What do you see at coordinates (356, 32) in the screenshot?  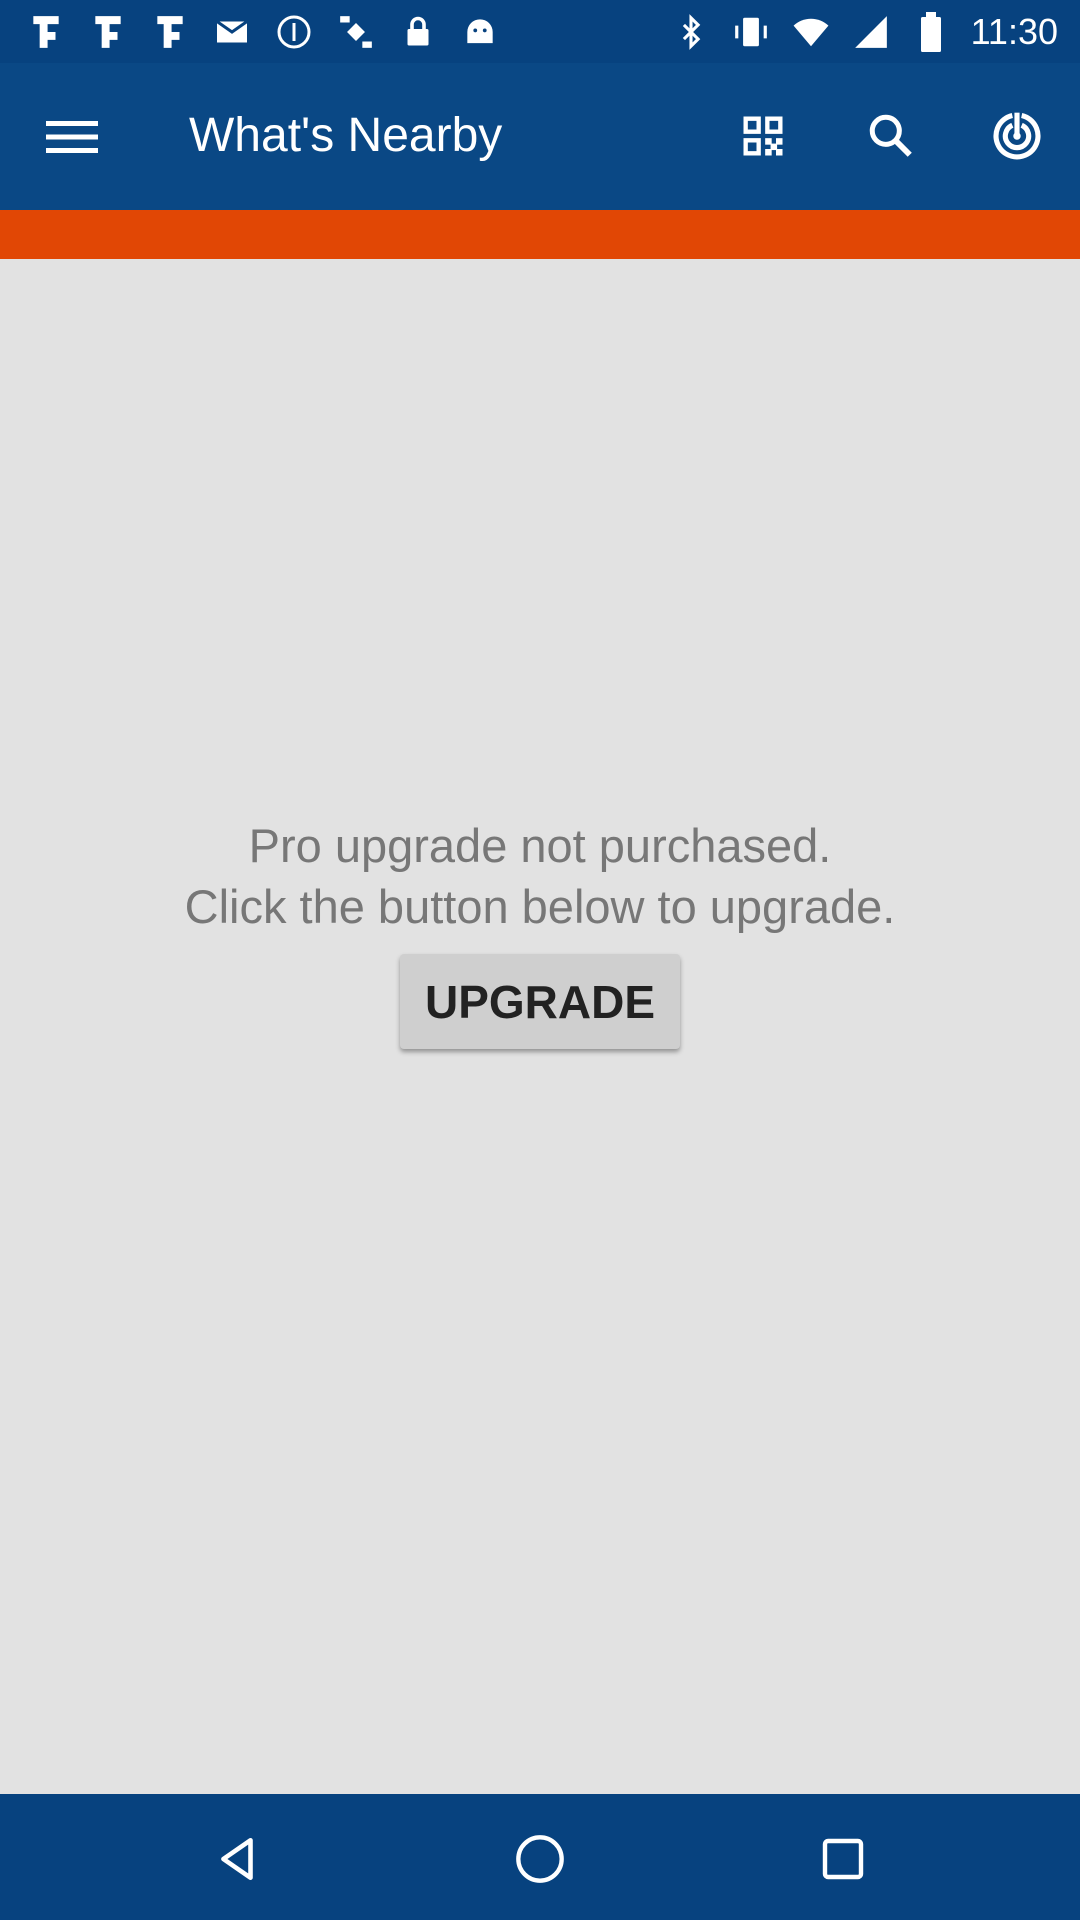 I see `fake-gps-icon` at bounding box center [356, 32].